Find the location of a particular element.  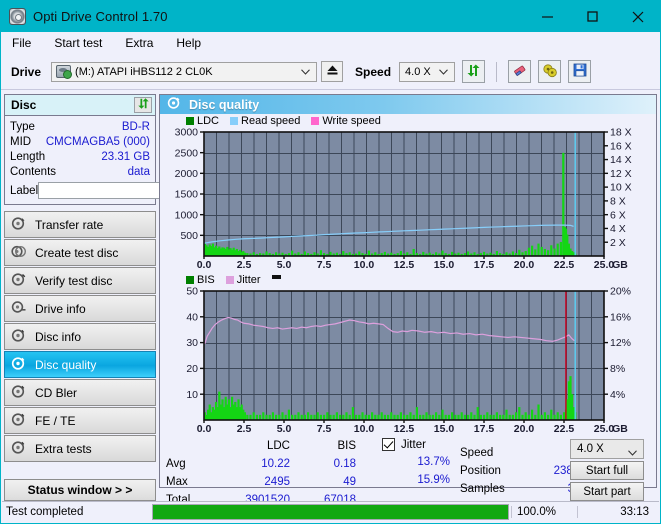

bitsetting-button is located at coordinates (550, 71).